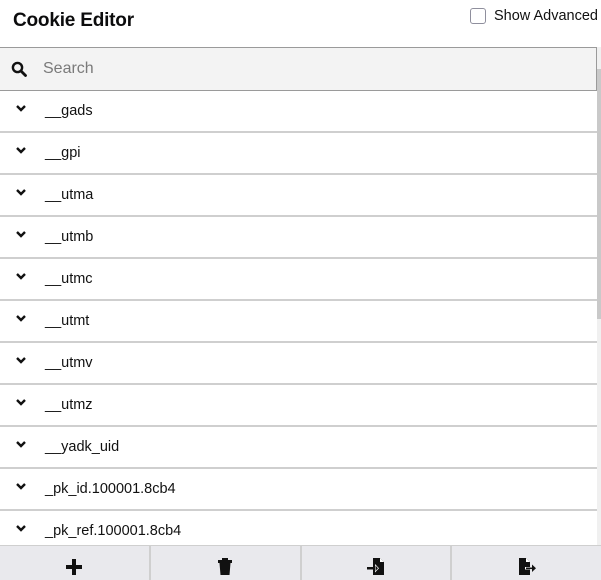 The image size is (601, 580). What do you see at coordinates (73, 20) in the screenshot?
I see `page-title: Cookie Editor` at bounding box center [73, 20].